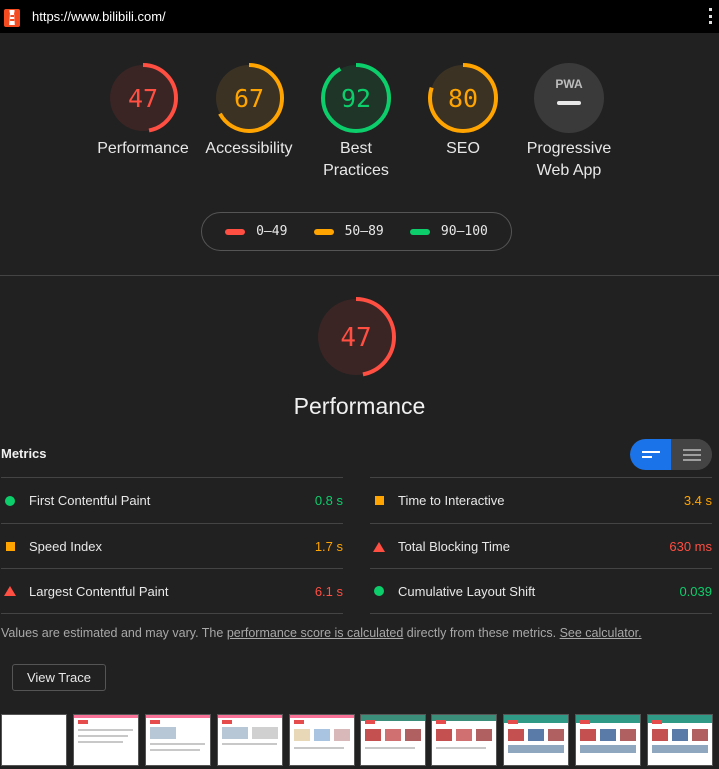  I want to click on gauge-performance: 47 Performance, so click(143, 111).